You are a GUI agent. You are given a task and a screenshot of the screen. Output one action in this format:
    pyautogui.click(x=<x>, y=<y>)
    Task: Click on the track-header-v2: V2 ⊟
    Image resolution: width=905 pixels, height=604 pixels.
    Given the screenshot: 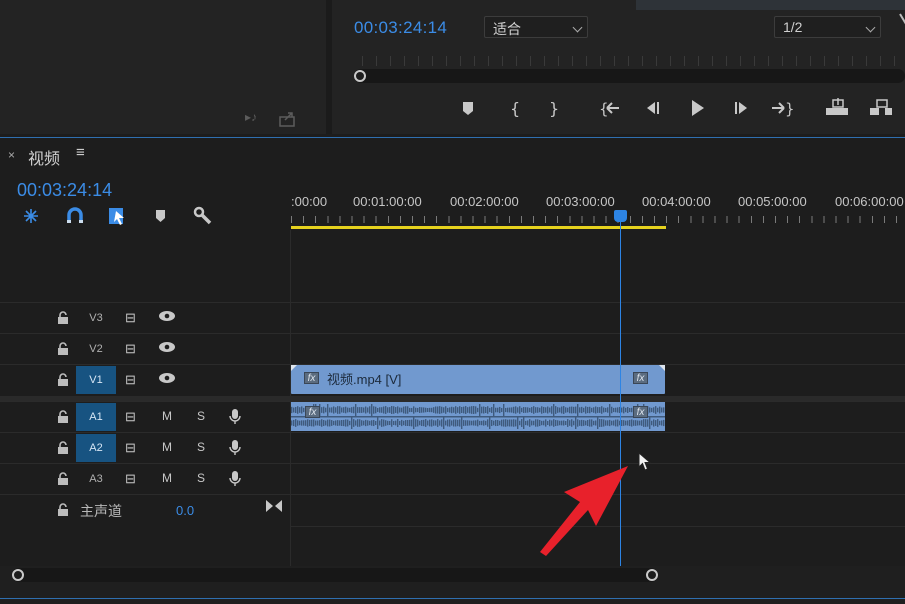 What is the action you would take?
    pyautogui.click(x=145, y=348)
    